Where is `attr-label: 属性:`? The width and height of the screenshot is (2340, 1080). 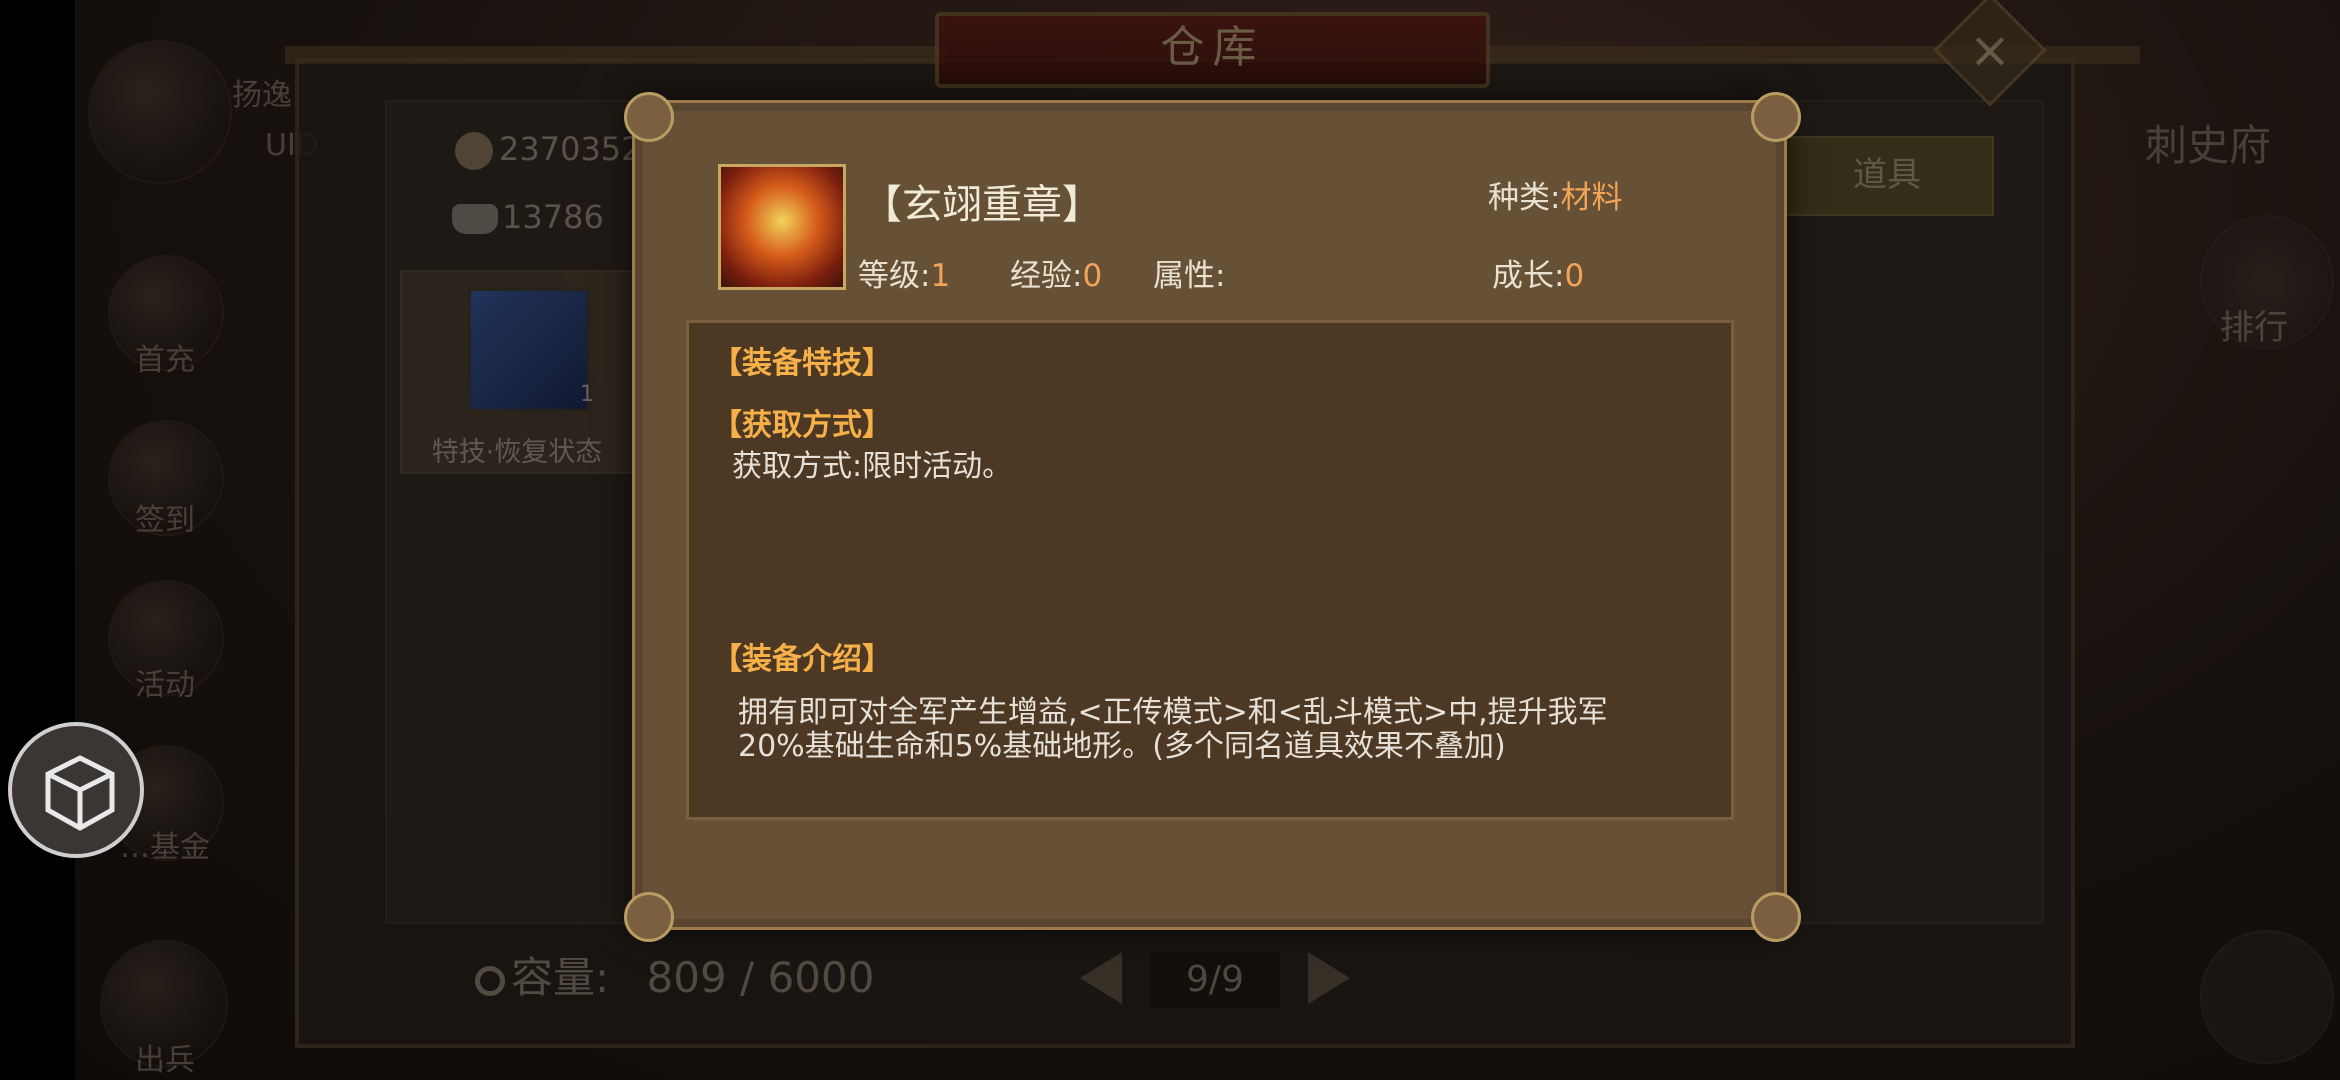 attr-label: 属性: is located at coordinates (1189, 276).